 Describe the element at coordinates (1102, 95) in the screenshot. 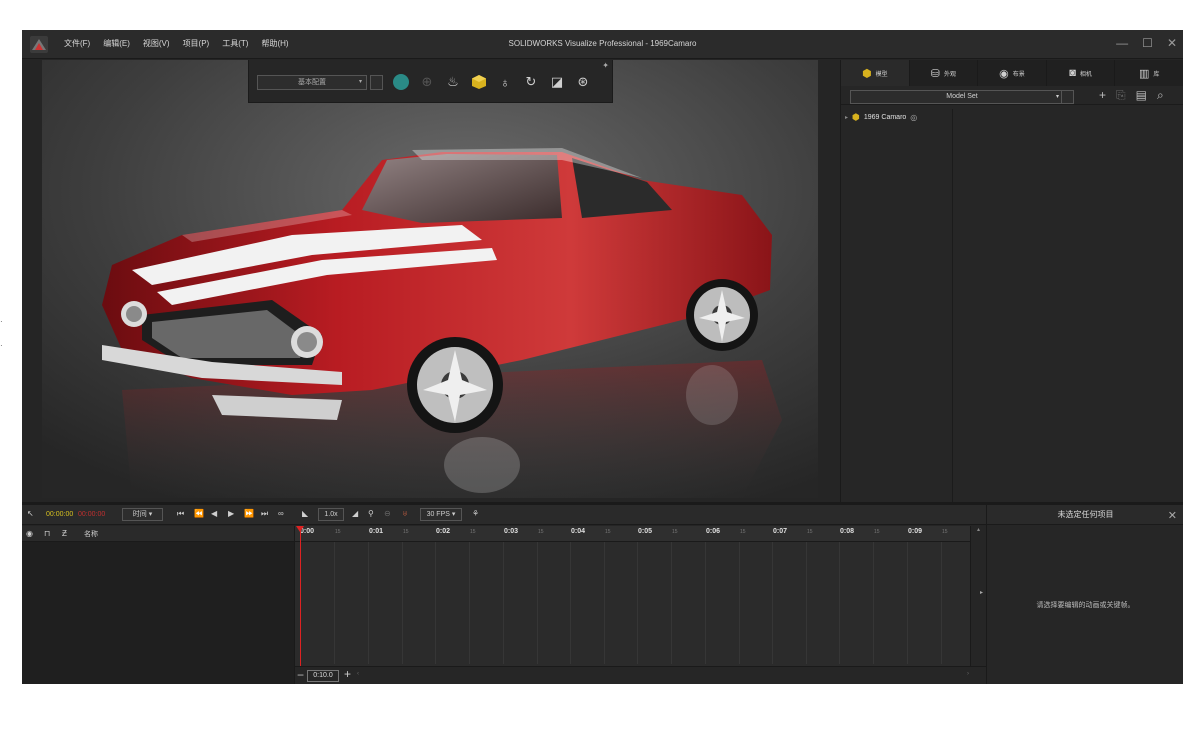

I see `add-icon: +` at that location.